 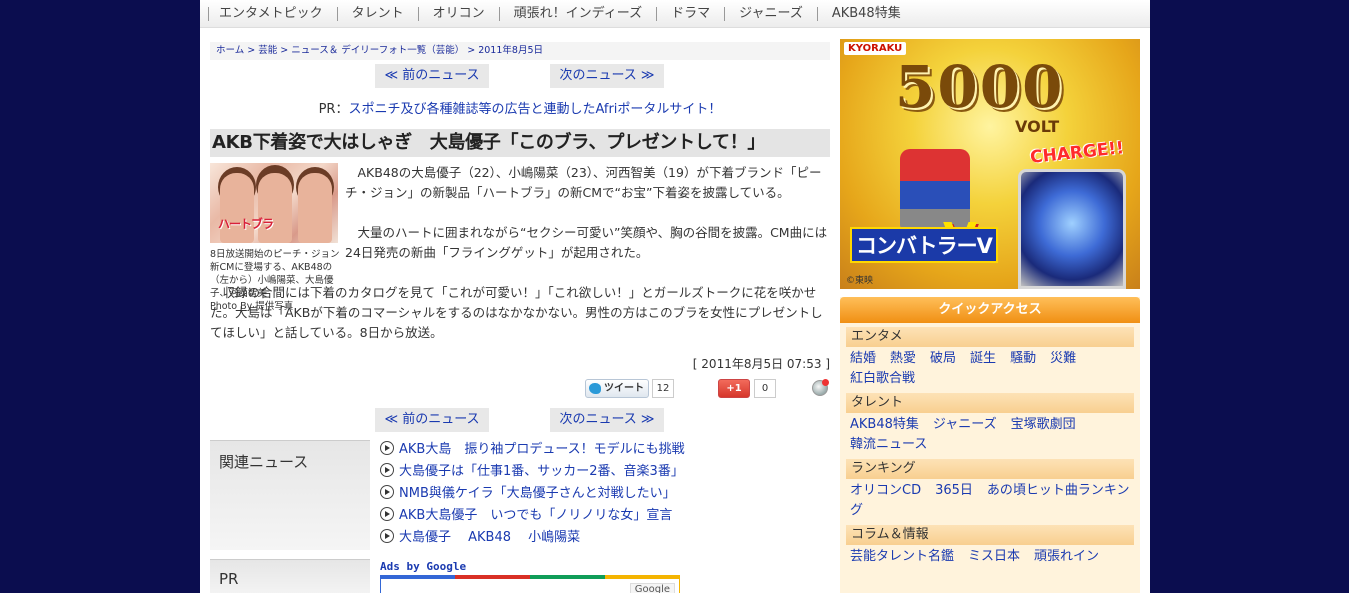 I want to click on quick-link: 破局, so click(x=943, y=358).